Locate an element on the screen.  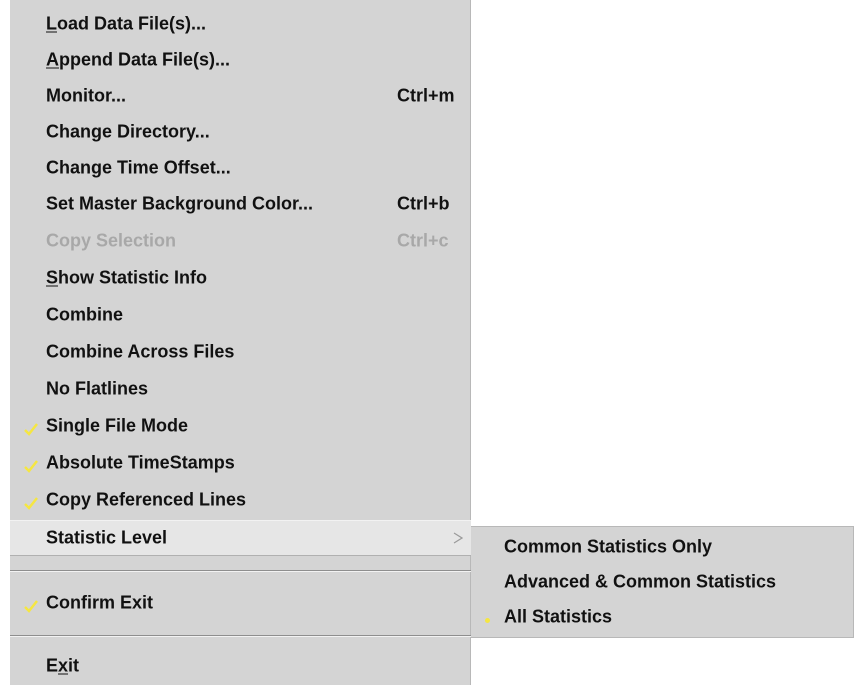
submenu-item-advanced-common-statistics: Advanced & Common Statistics is located at coordinates (662, 582).